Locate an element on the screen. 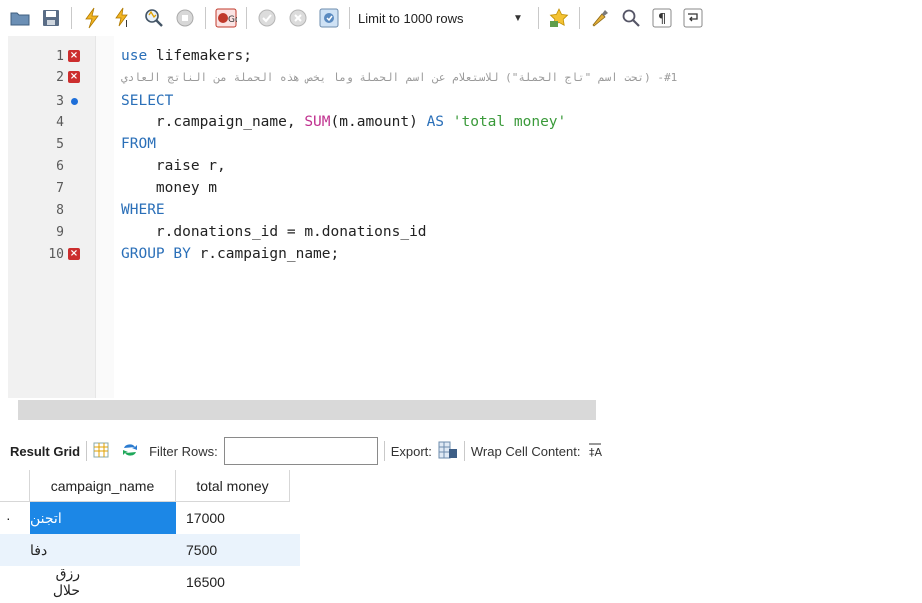 The height and width of the screenshot is (603, 922). code-line-5: FROM is located at coordinates (138, 144).